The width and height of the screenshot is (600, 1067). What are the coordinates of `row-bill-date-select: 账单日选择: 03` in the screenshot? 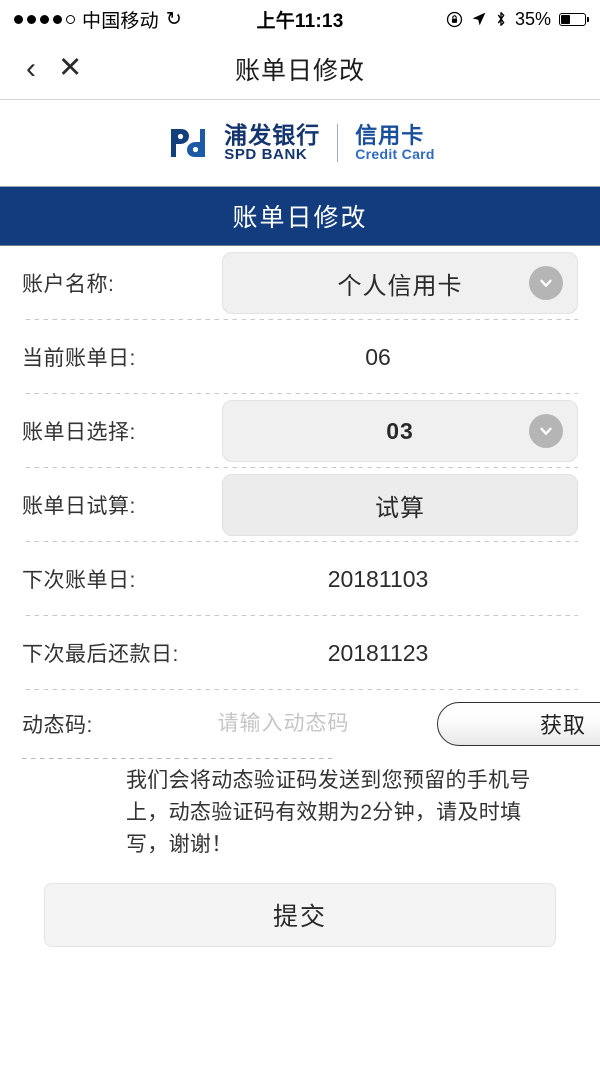 It's located at (300, 431).